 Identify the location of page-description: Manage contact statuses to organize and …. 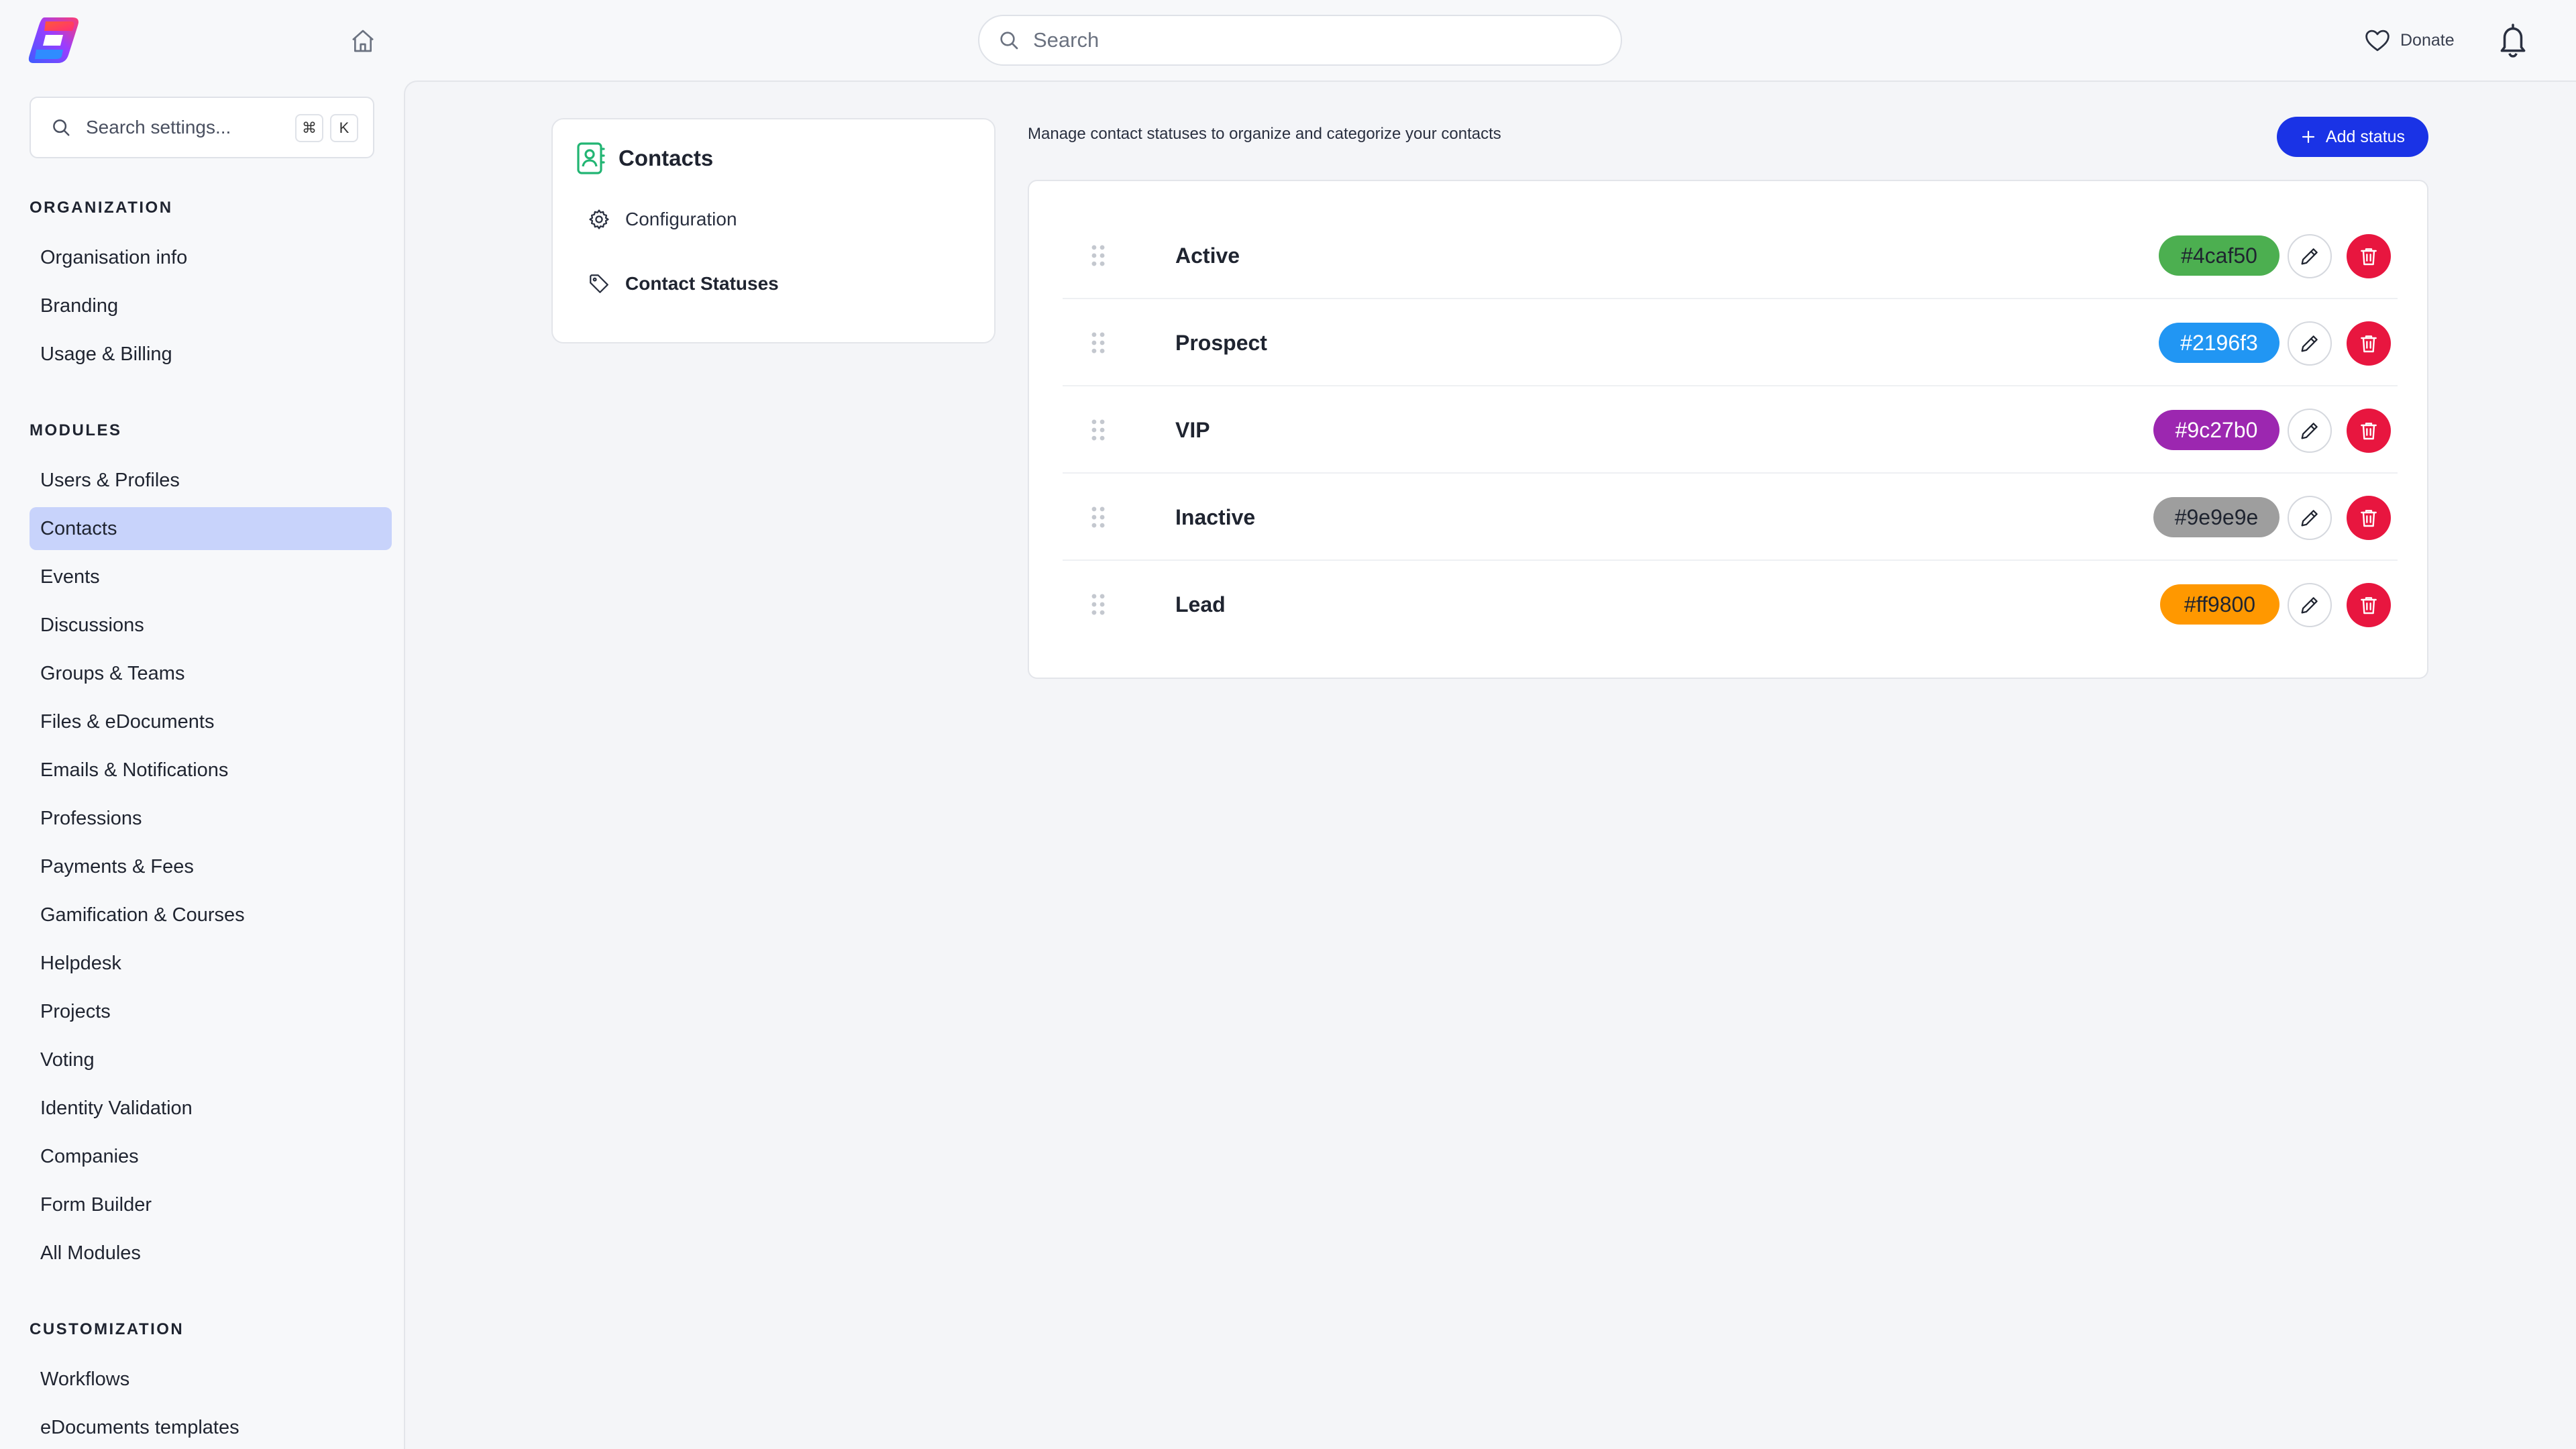
(1264, 134).